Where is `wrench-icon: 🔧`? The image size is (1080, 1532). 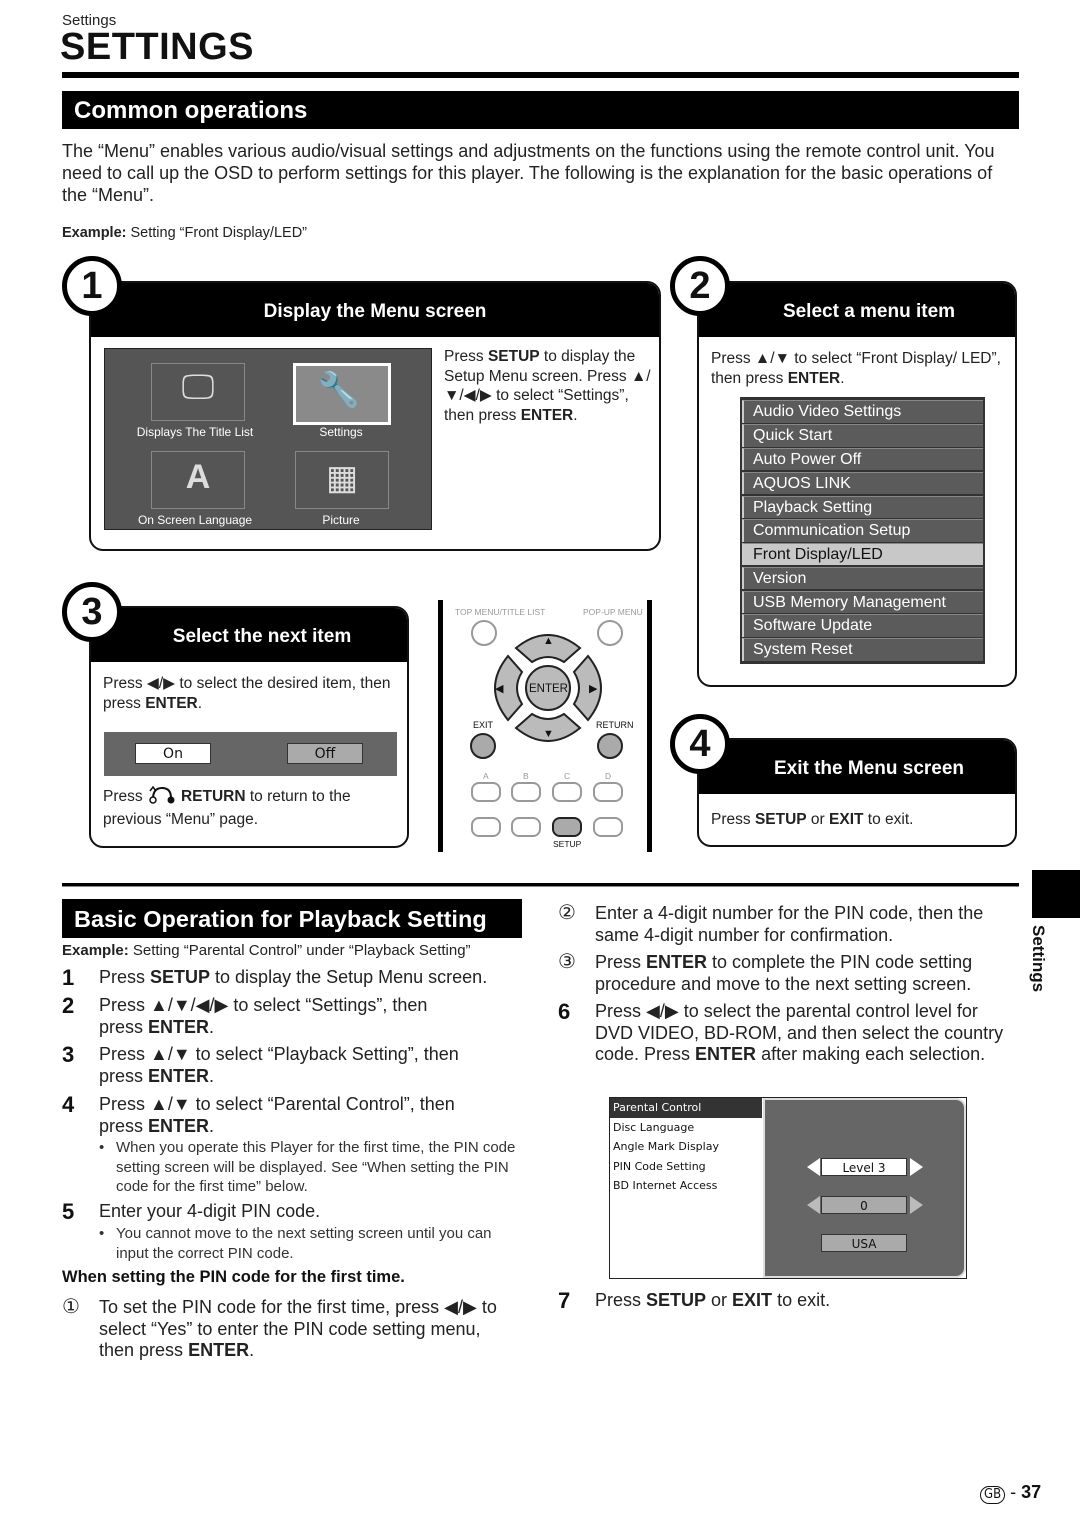 wrench-icon: 🔧 is located at coordinates (339, 390).